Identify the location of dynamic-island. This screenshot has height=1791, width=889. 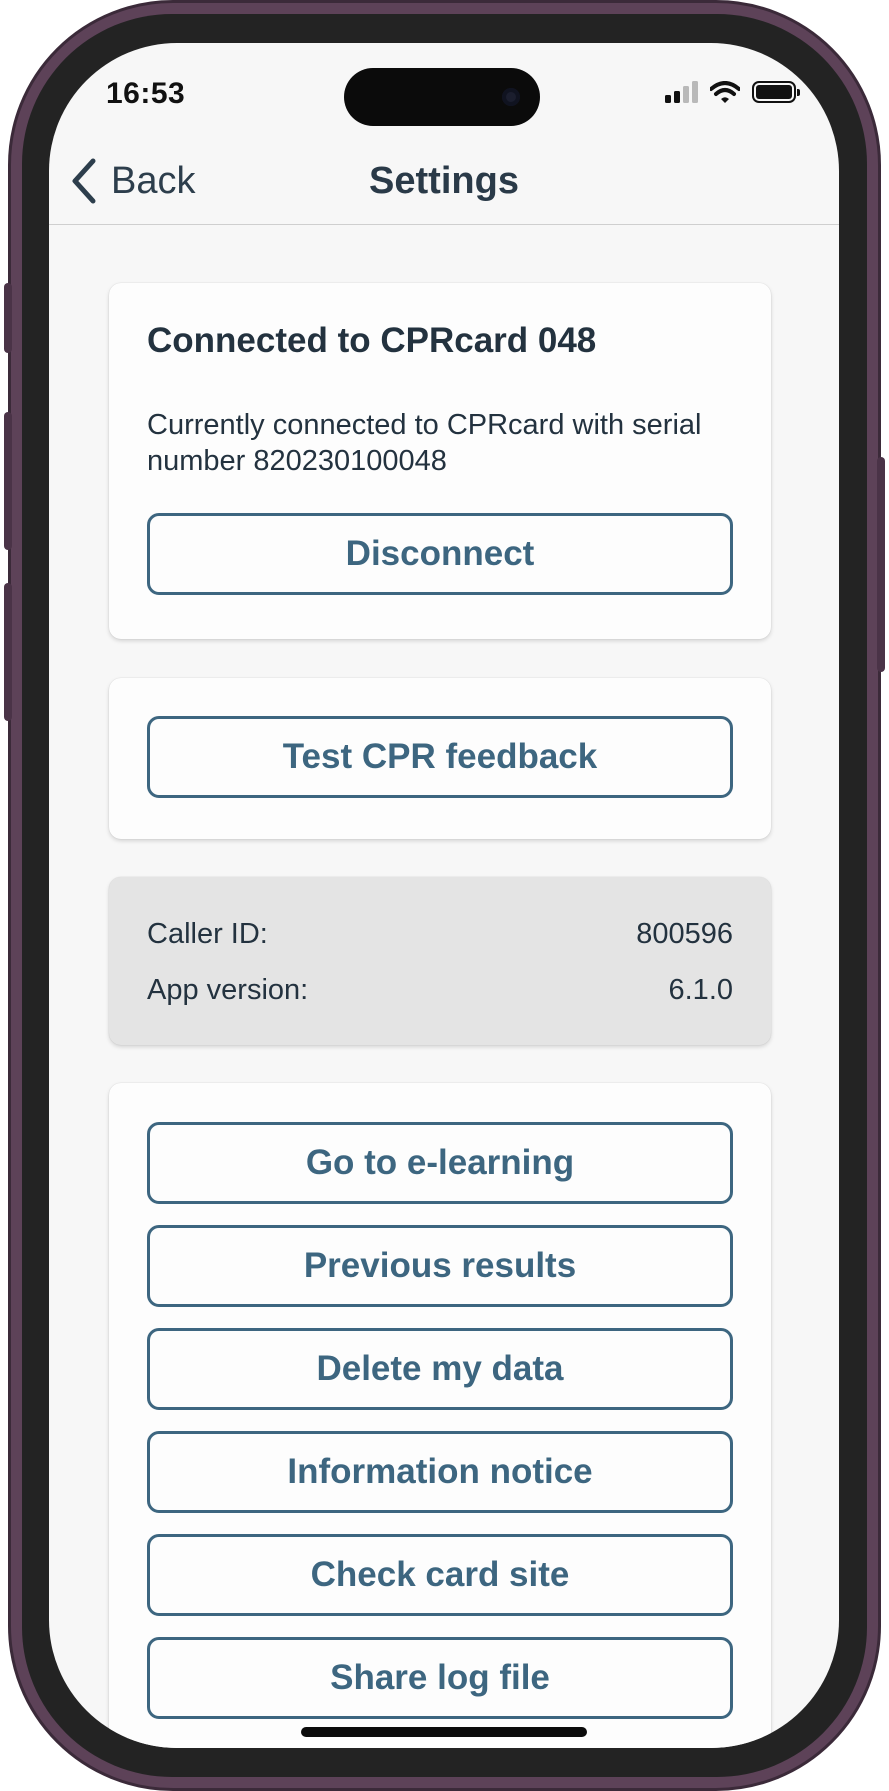
(442, 97).